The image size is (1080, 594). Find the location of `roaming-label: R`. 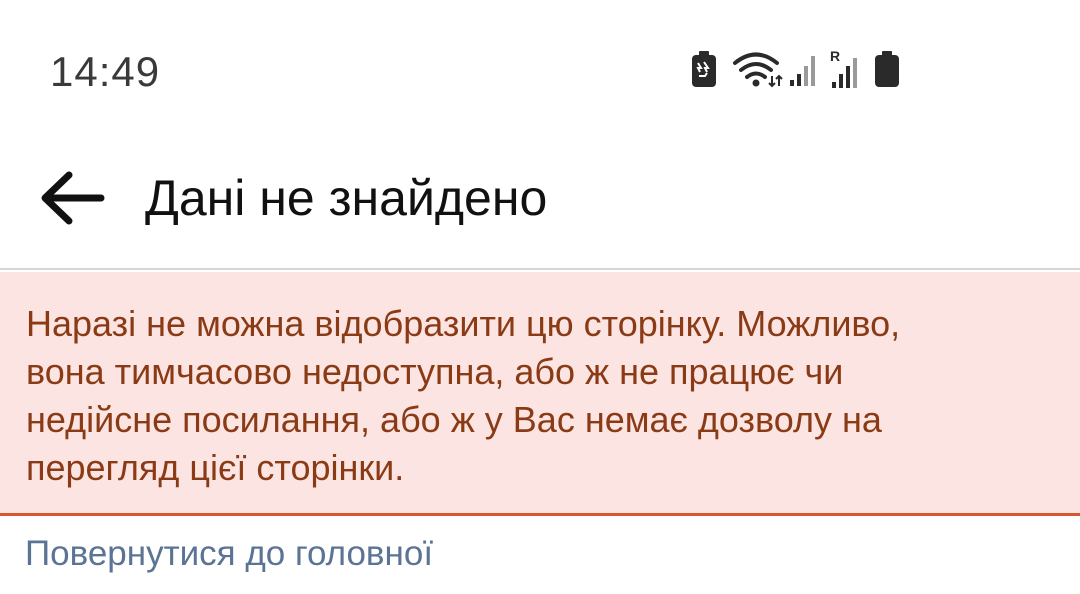

roaming-label: R is located at coordinates (835, 56).